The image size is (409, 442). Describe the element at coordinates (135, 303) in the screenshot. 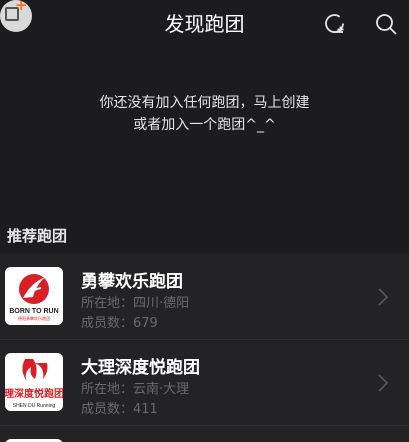

I see `club-location: 所在地：四川·德阳` at that location.